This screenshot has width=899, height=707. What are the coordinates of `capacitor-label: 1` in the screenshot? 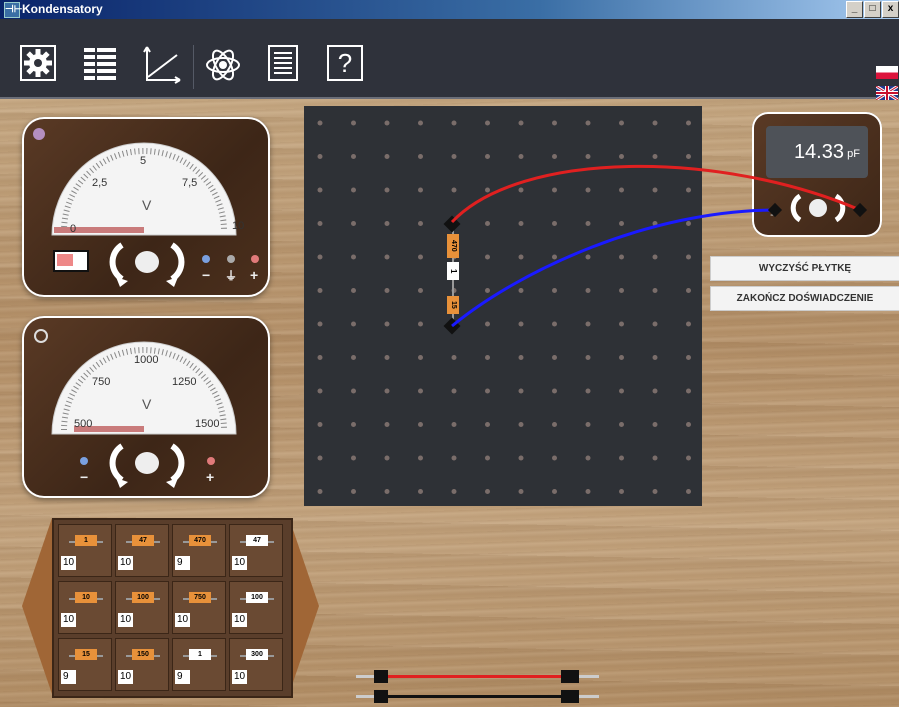 It's located at (200, 654).